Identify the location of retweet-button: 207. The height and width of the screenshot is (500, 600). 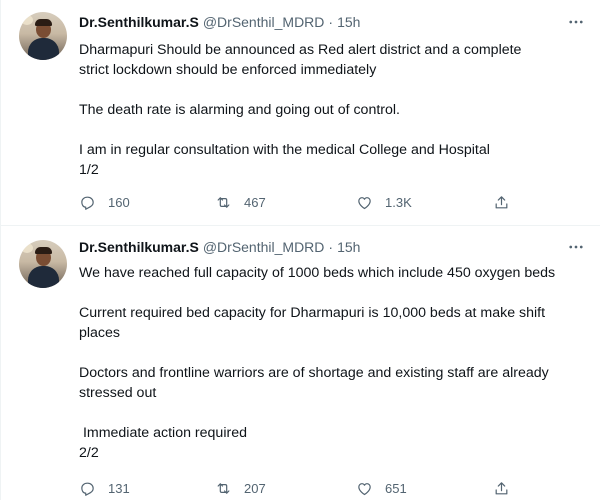
(240, 488).